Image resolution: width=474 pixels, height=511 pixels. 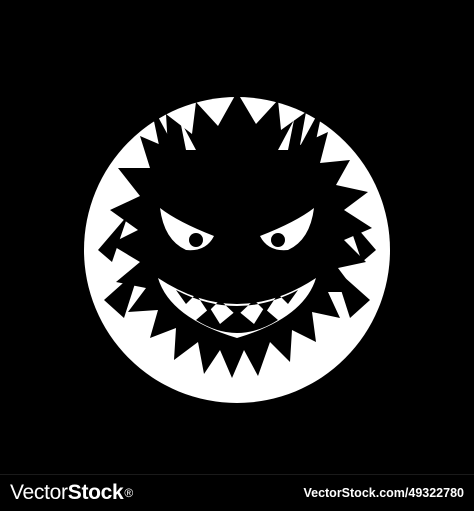 What do you see at coordinates (278, 240) in the screenshot?
I see `right-pupil` at bounding box center [278, 240].